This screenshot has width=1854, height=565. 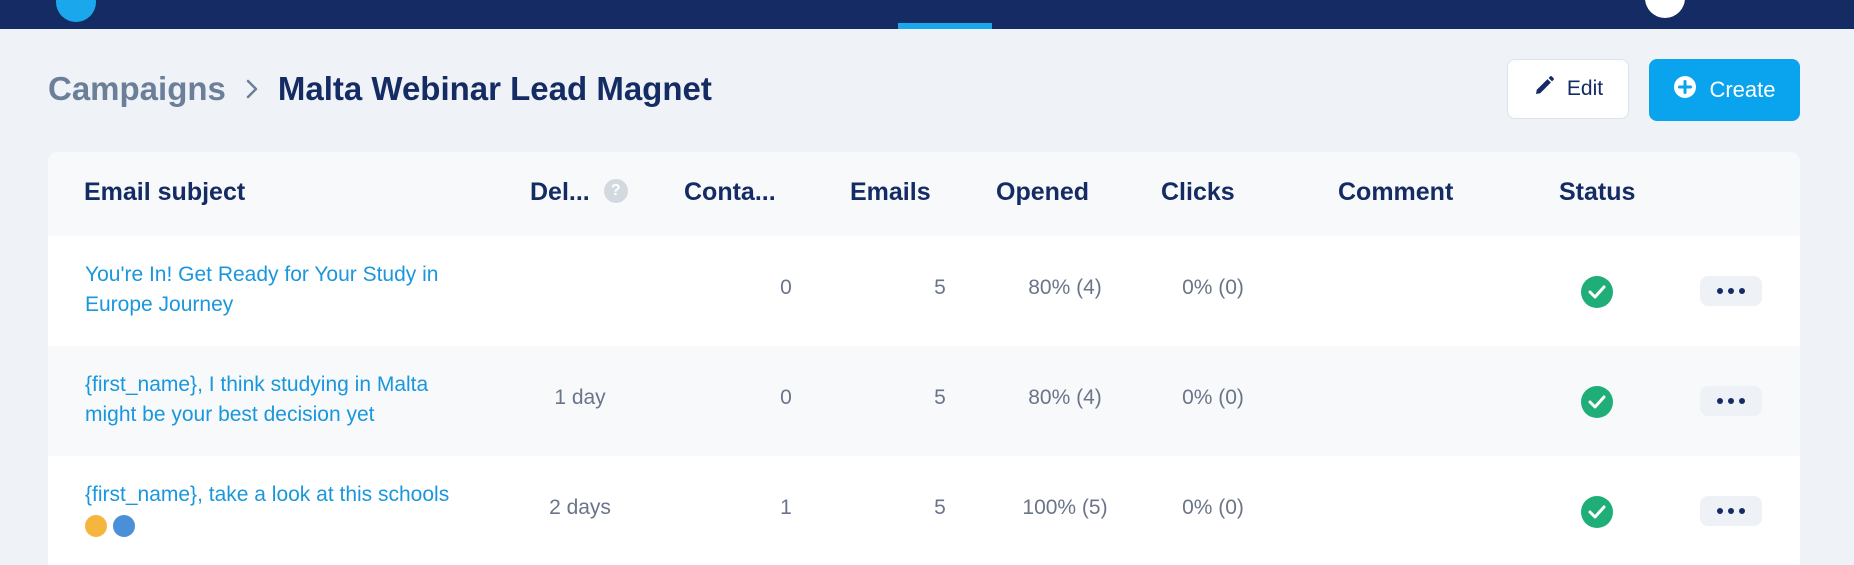 What do you see at coordinates (137, 89) in the screenshot?
I see `breadcrumb-campaigns-link: Campaigns` at bounding box center [137, 89].